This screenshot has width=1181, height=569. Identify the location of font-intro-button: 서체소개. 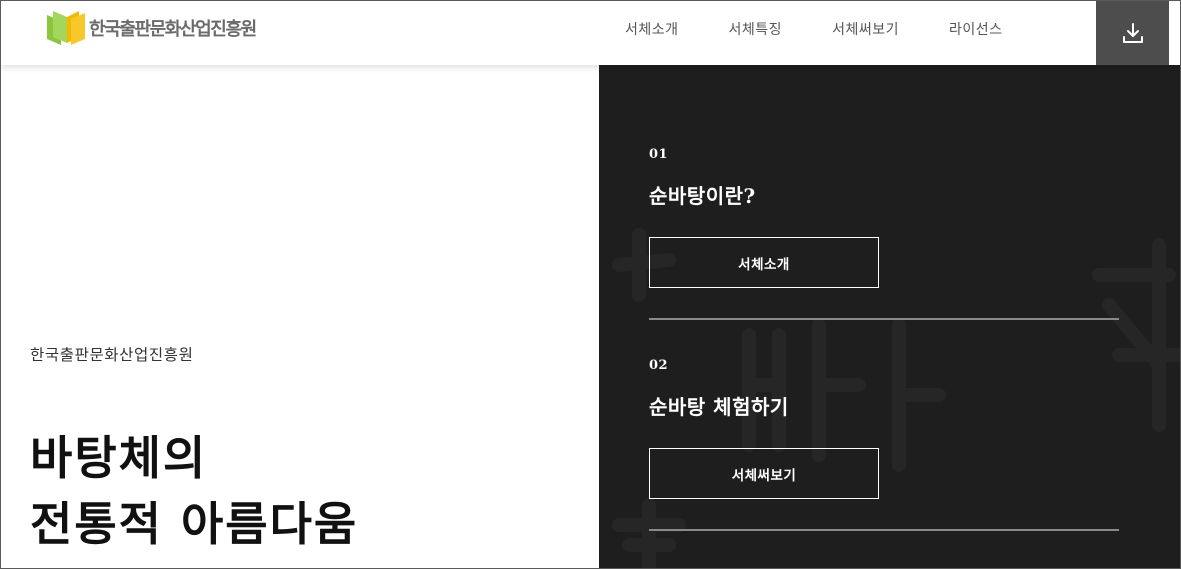
(764, 262).